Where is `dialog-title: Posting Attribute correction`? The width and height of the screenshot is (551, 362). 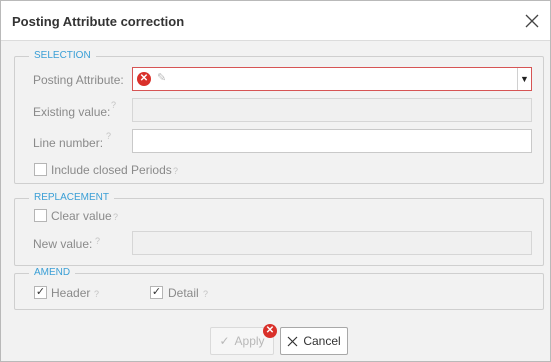
dialog-title: Posting Attribute correction is located at coordinates (98, 21).